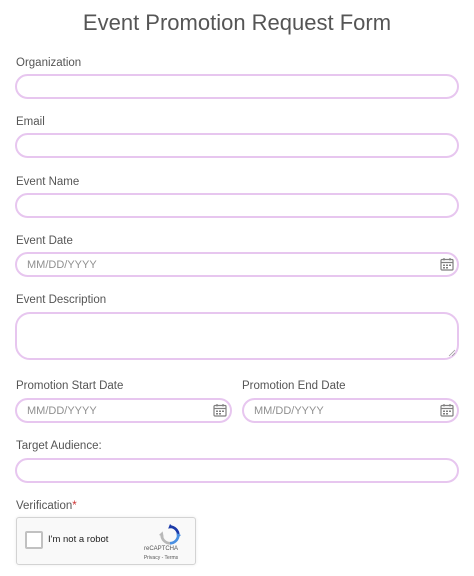 The width and height of the screenshot is (474, 576). I want to click on verification-label: Verification*, so click(46, 506).